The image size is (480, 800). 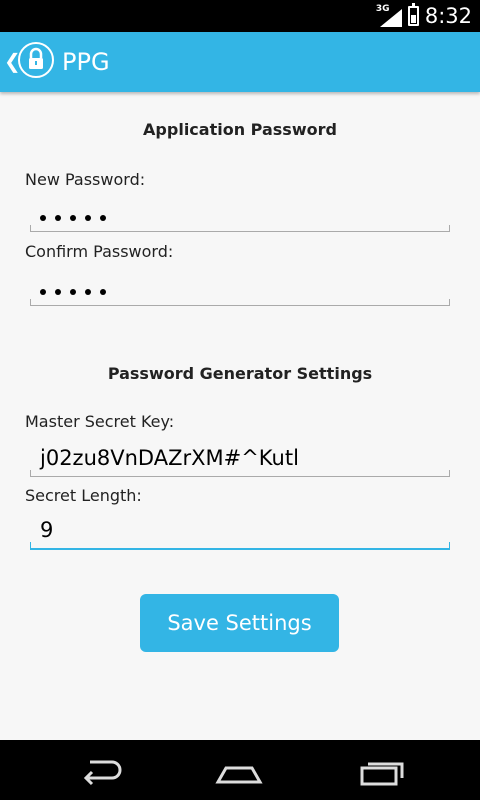 What do you see at coordinates (36, 60) in the screenshot?
I see `app-lock-icon` at bounding box center [36, 60].